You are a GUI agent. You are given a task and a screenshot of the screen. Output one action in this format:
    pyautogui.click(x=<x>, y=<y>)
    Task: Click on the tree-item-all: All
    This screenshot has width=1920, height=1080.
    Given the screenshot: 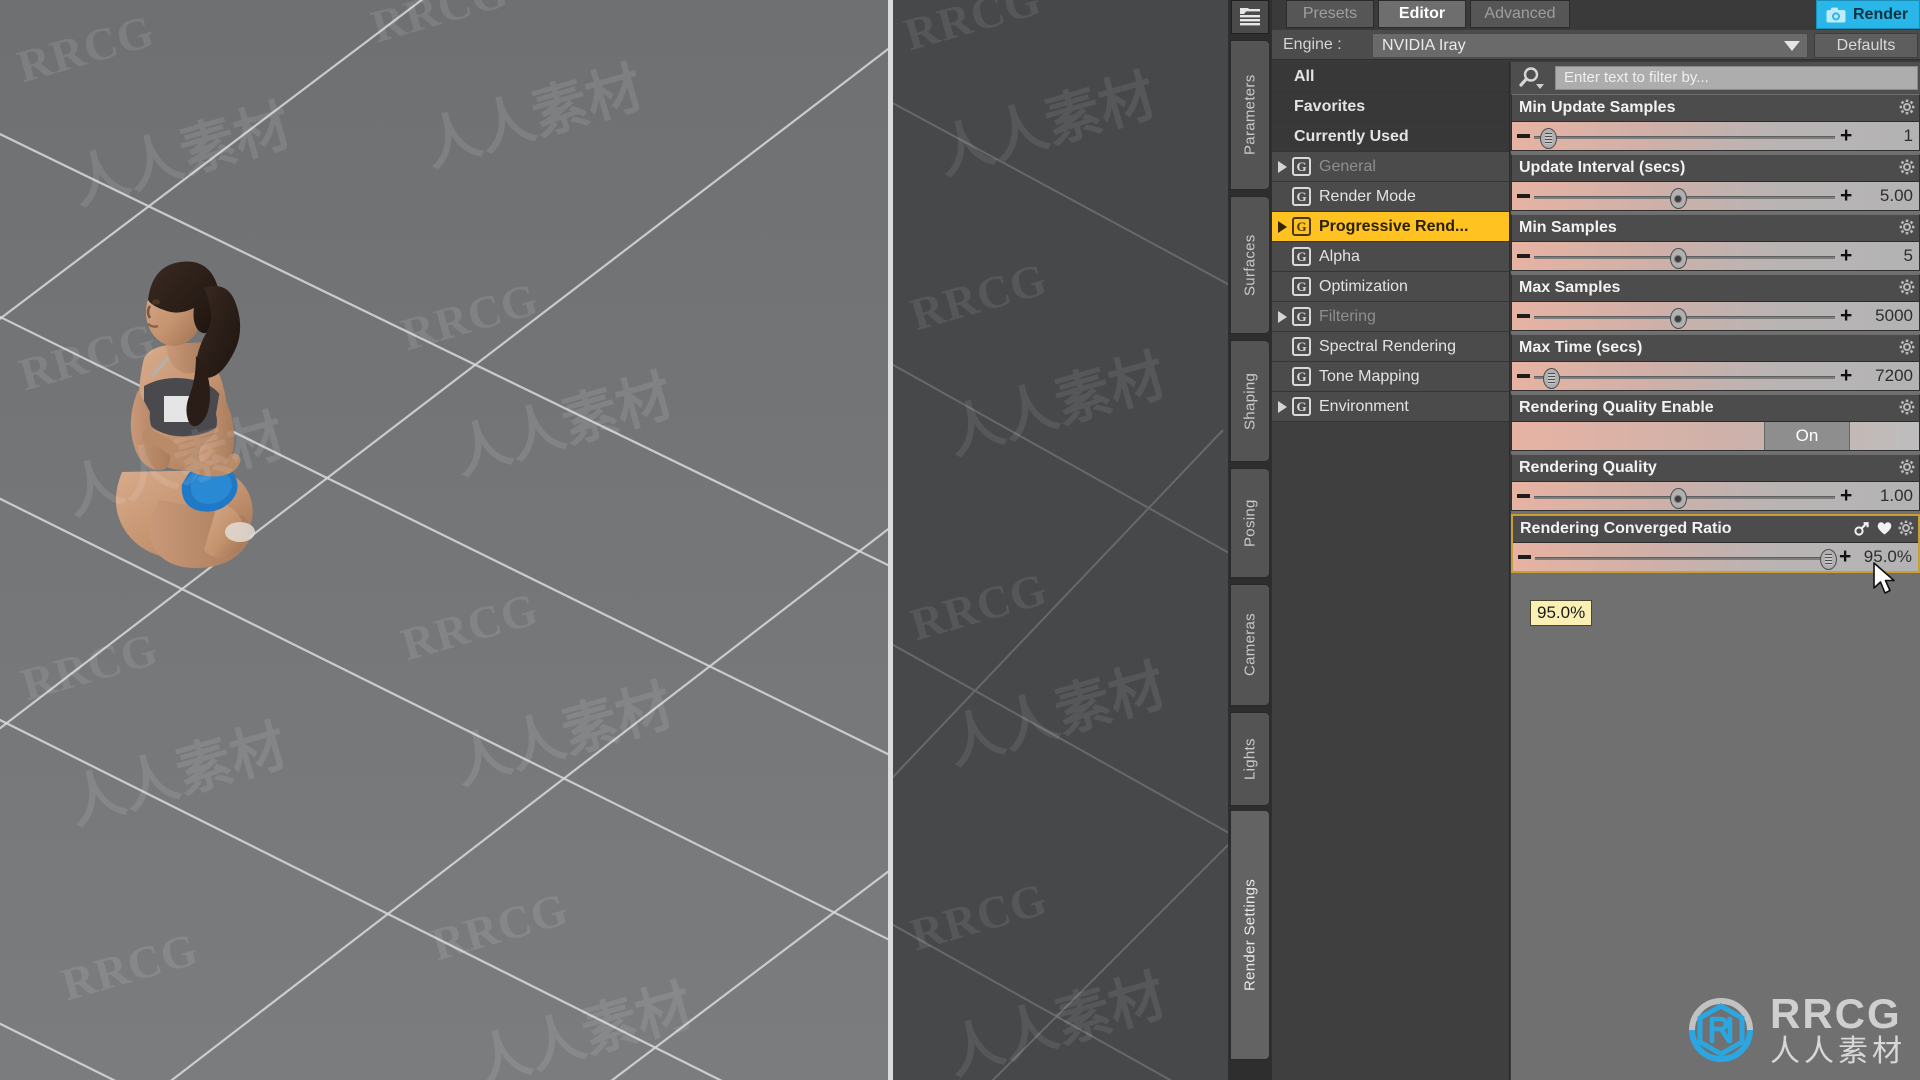 What is the action you would take?
    pyautogui.click(x=1390, y=77)
    